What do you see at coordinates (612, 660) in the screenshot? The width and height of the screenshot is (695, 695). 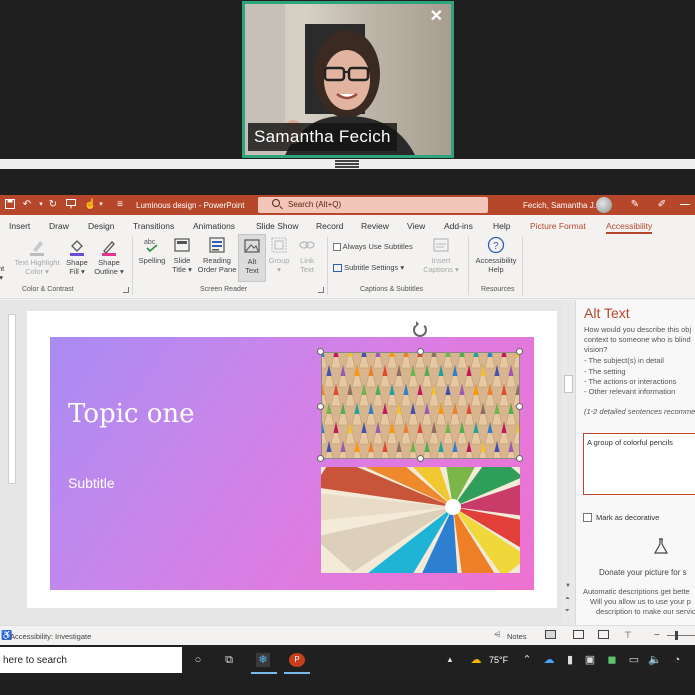 I see `security-icon: ◼` at bounding box center [612, 660].